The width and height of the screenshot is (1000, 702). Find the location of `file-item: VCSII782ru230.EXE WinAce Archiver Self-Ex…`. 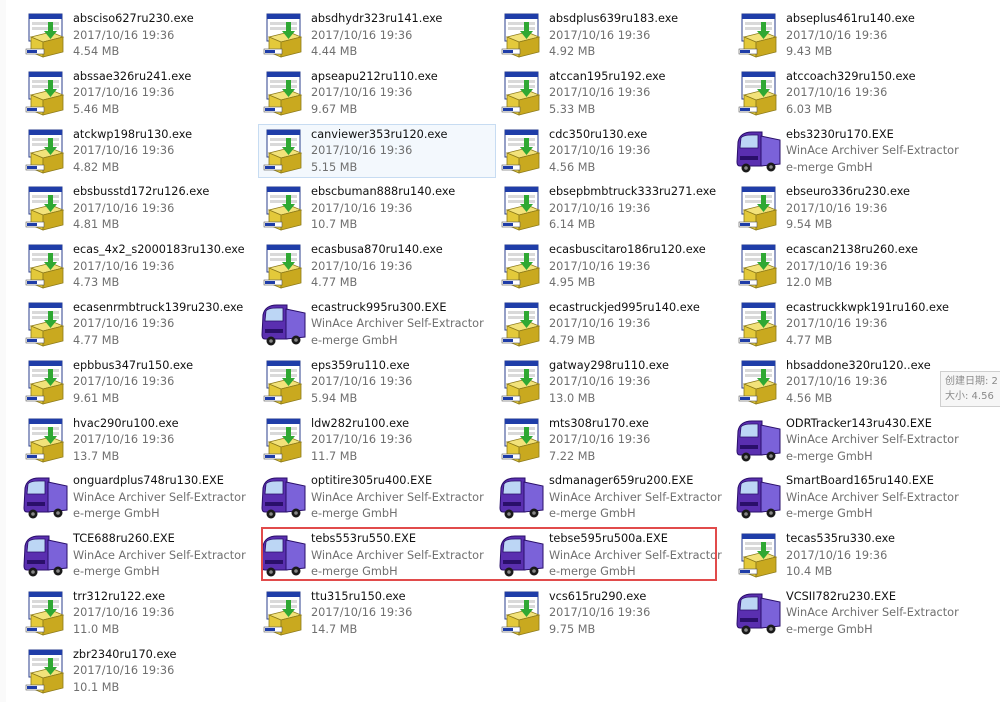

file-item: VCSII782ru230.EXE WinAce Archiver Self-Ex… is located at coordinates (851, 613).